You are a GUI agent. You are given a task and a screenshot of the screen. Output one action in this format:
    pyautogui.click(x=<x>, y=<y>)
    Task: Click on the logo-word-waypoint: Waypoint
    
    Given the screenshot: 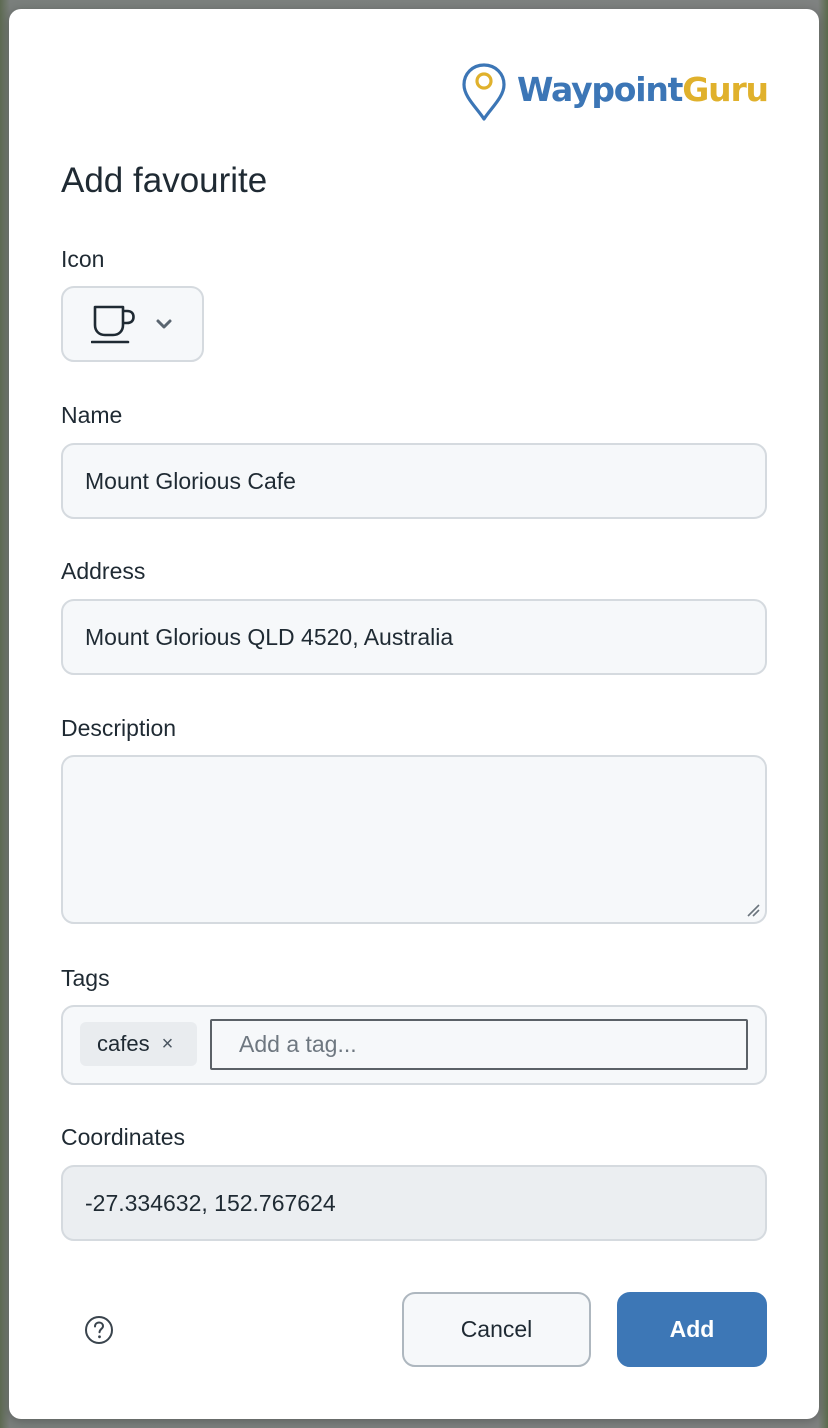 What is the action you would take?
    pyautogui.click(x=600, y=89)
    